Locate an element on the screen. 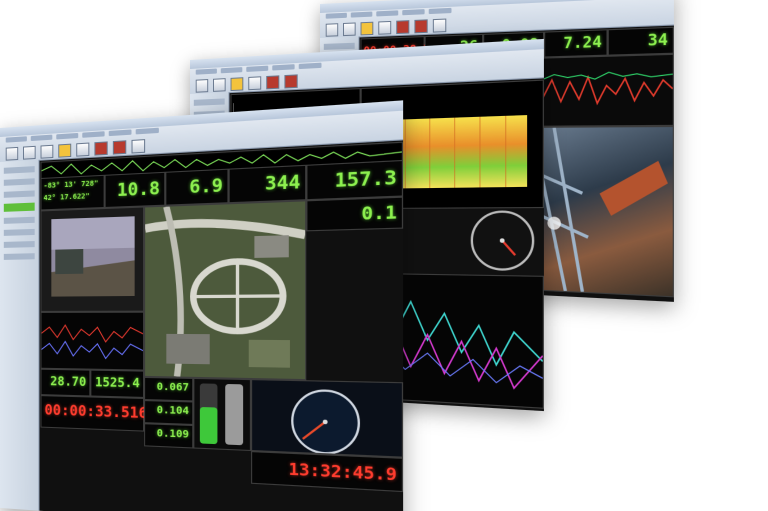 This screenshot has width=768, height=511. back-value-4: 34 is located at coordinates (657, 41).